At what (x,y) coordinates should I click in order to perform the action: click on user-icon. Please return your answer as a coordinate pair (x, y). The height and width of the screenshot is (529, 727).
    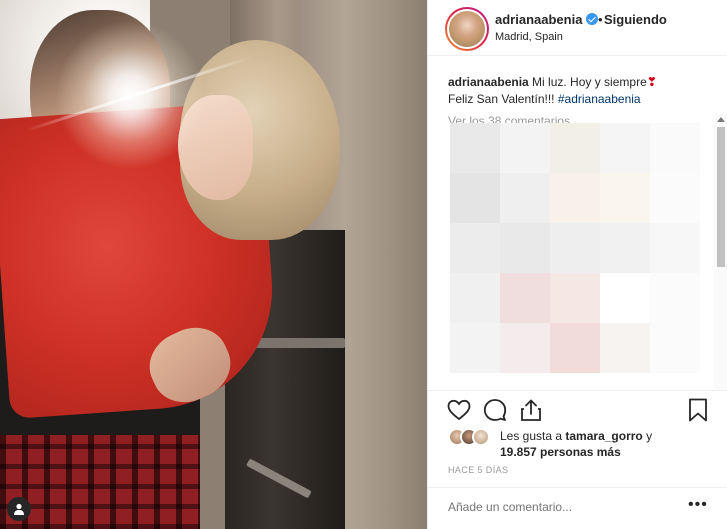
    Looking at the image, I should click on (19, 509).